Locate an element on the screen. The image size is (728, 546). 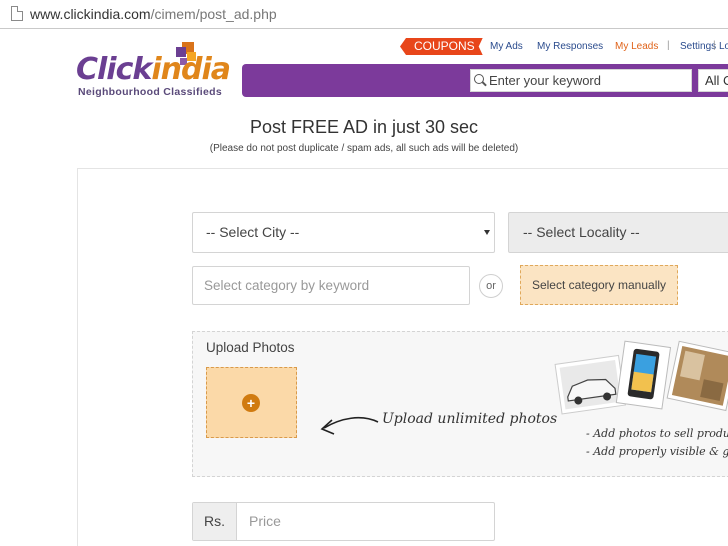
url-path: /cimem/post_ad.php is located at coordinates (213, 14).